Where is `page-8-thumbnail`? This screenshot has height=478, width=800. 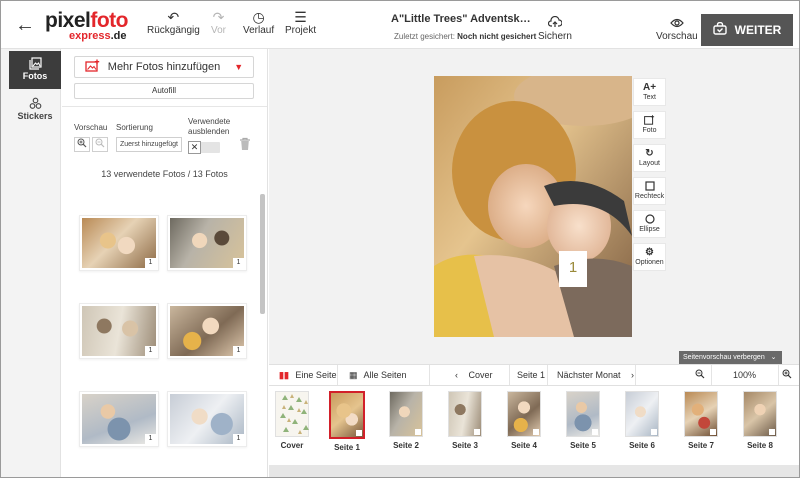 page-8-thumbnail is located at coordinates (760, 414).